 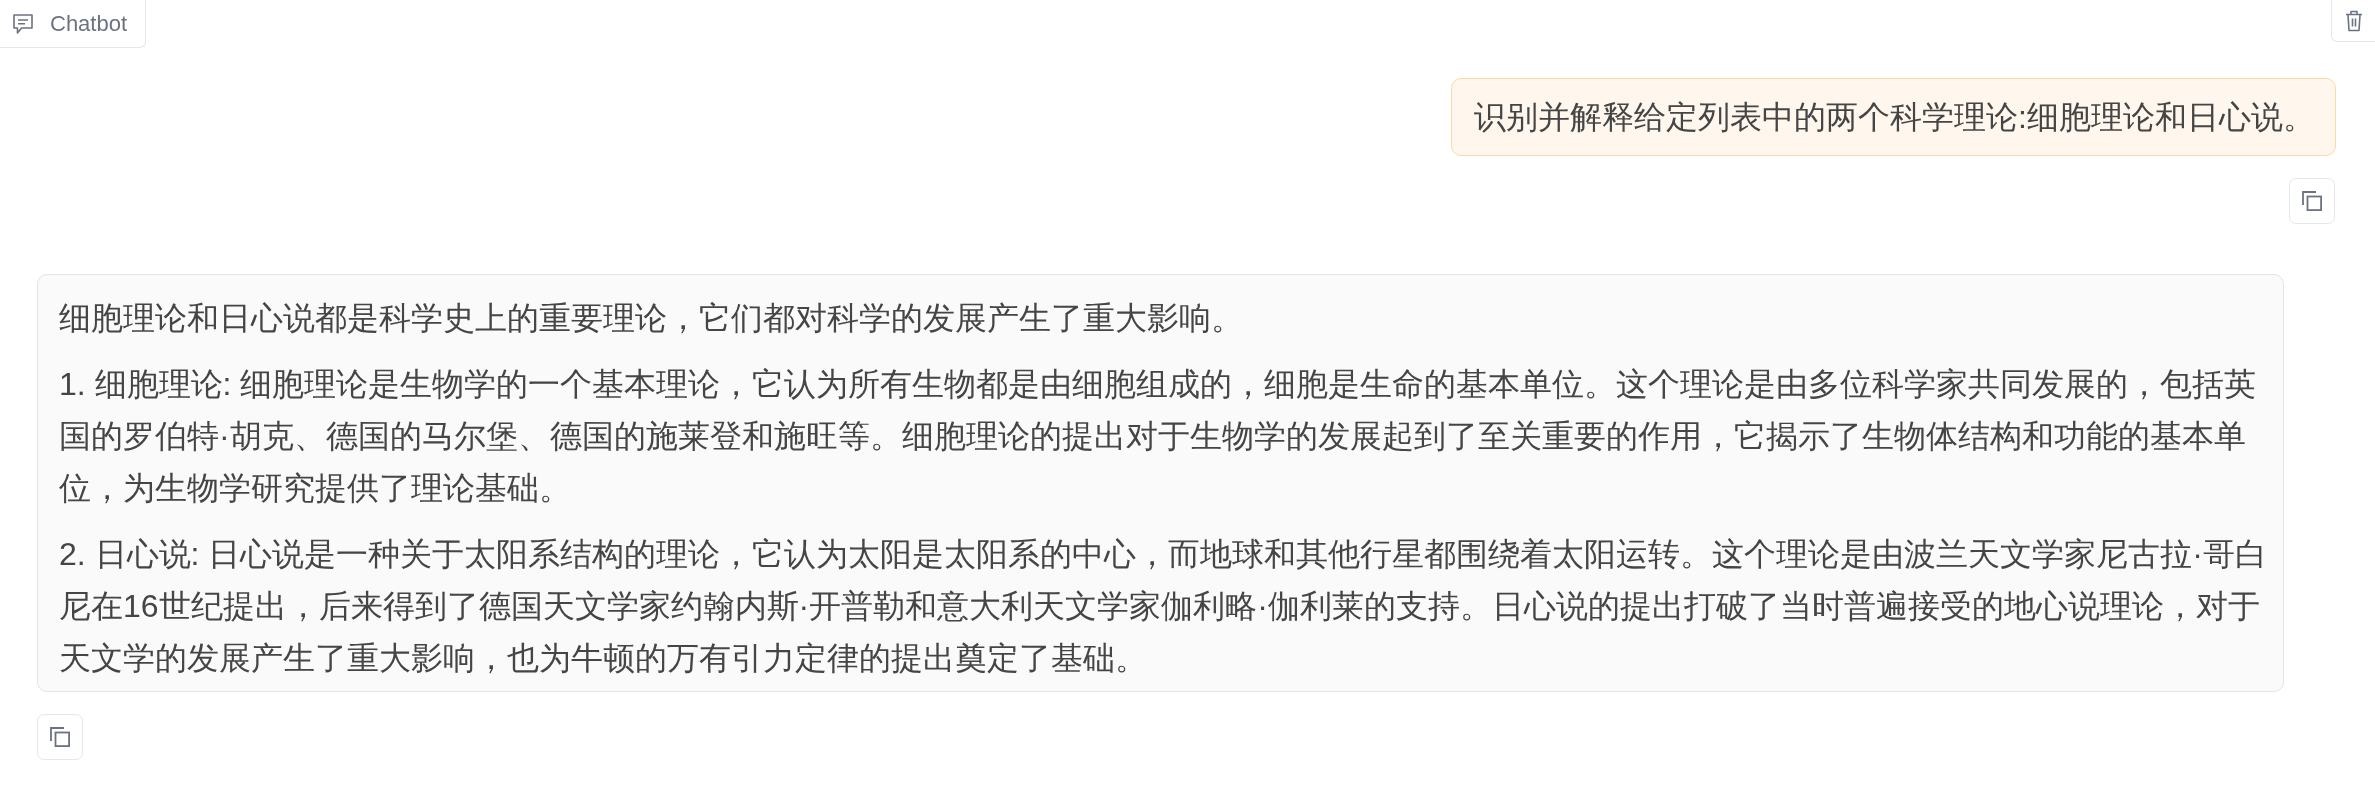 What do you see at coordinates (23, 23) in the screenshot?
I see `chat-icon` at bounding box center [23, 23].